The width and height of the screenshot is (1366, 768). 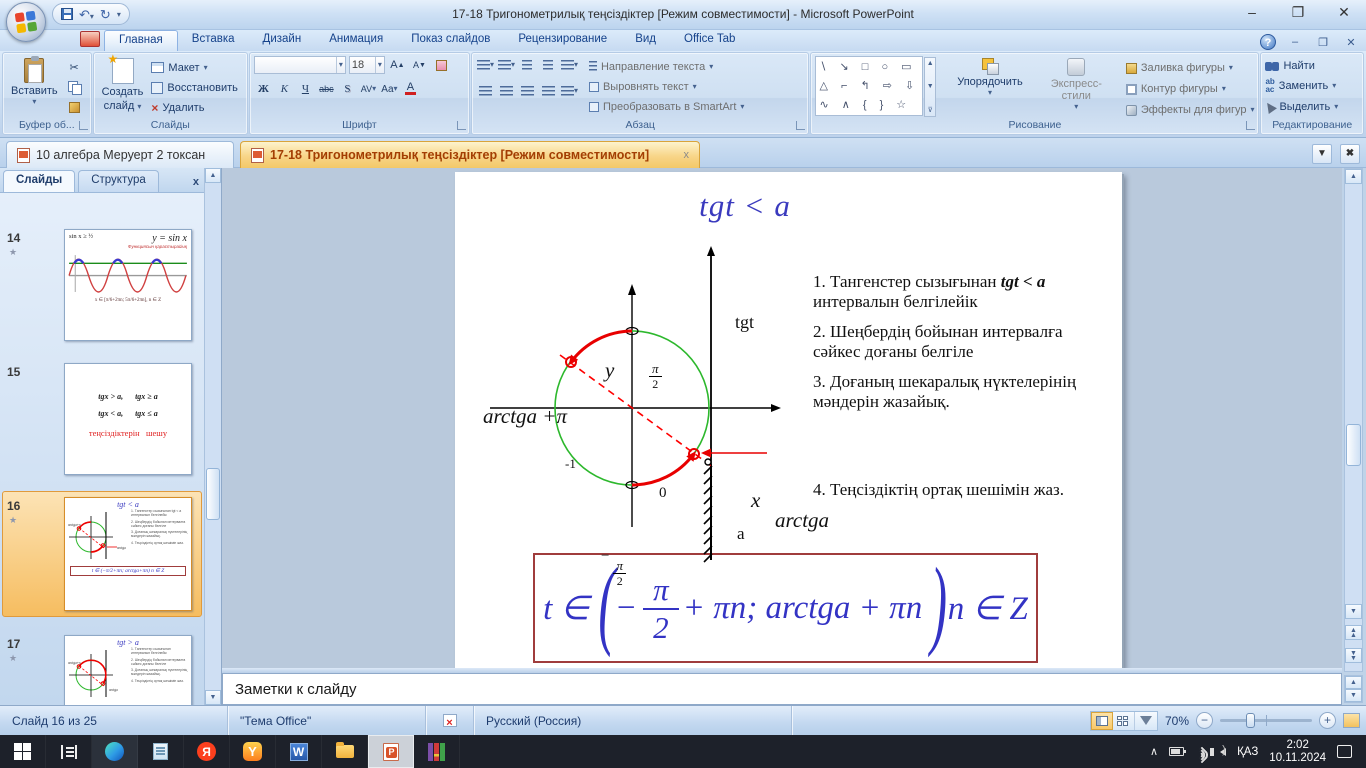 I want to click on notes-scroll-up-icon: ▲, so click(x=1353, y=682).